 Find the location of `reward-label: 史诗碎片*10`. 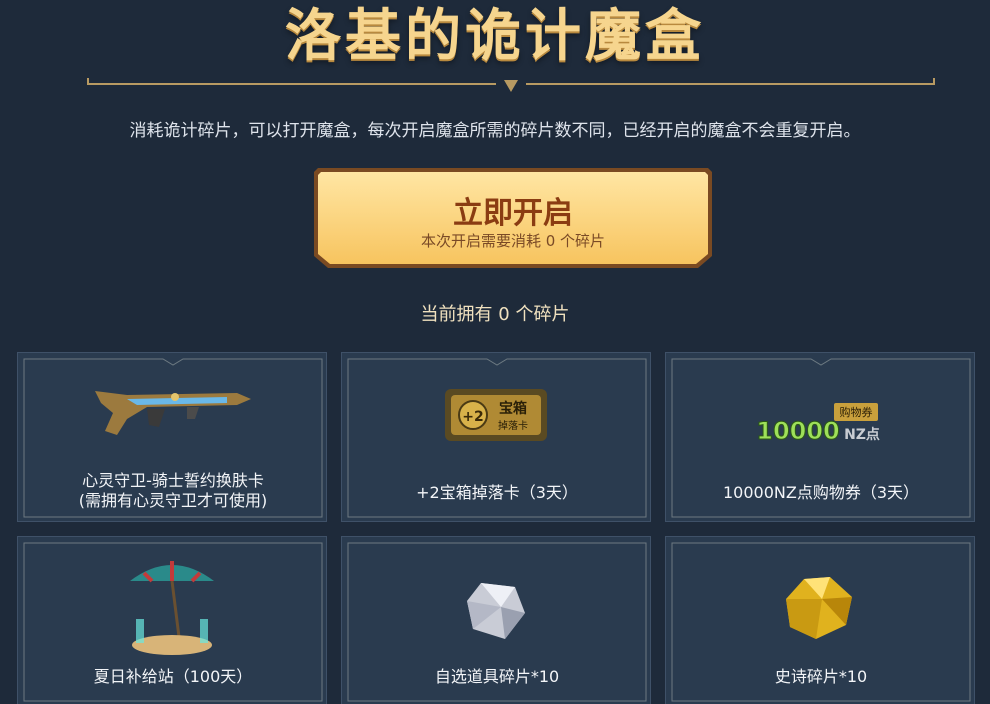

reward-label: 史诗碎片*10 is located at coordinates (821, 676).